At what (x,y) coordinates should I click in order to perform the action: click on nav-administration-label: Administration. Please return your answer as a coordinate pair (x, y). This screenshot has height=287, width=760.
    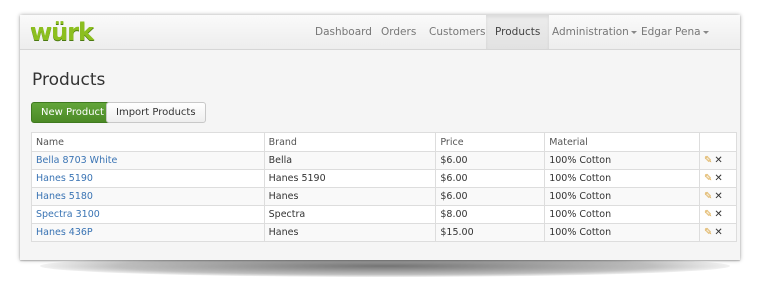
    Looking at the image, I should click on (590, 32).